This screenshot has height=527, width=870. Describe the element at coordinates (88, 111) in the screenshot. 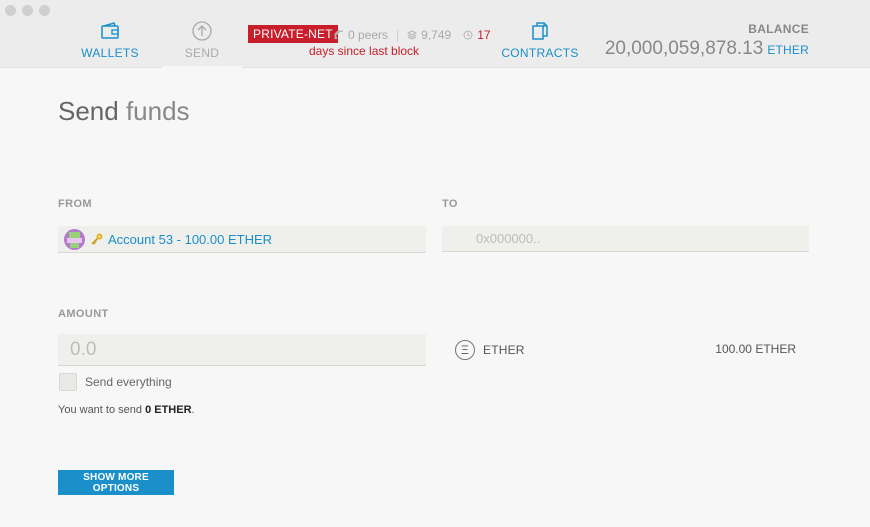

I see `page-title-bold: Send` at that location.